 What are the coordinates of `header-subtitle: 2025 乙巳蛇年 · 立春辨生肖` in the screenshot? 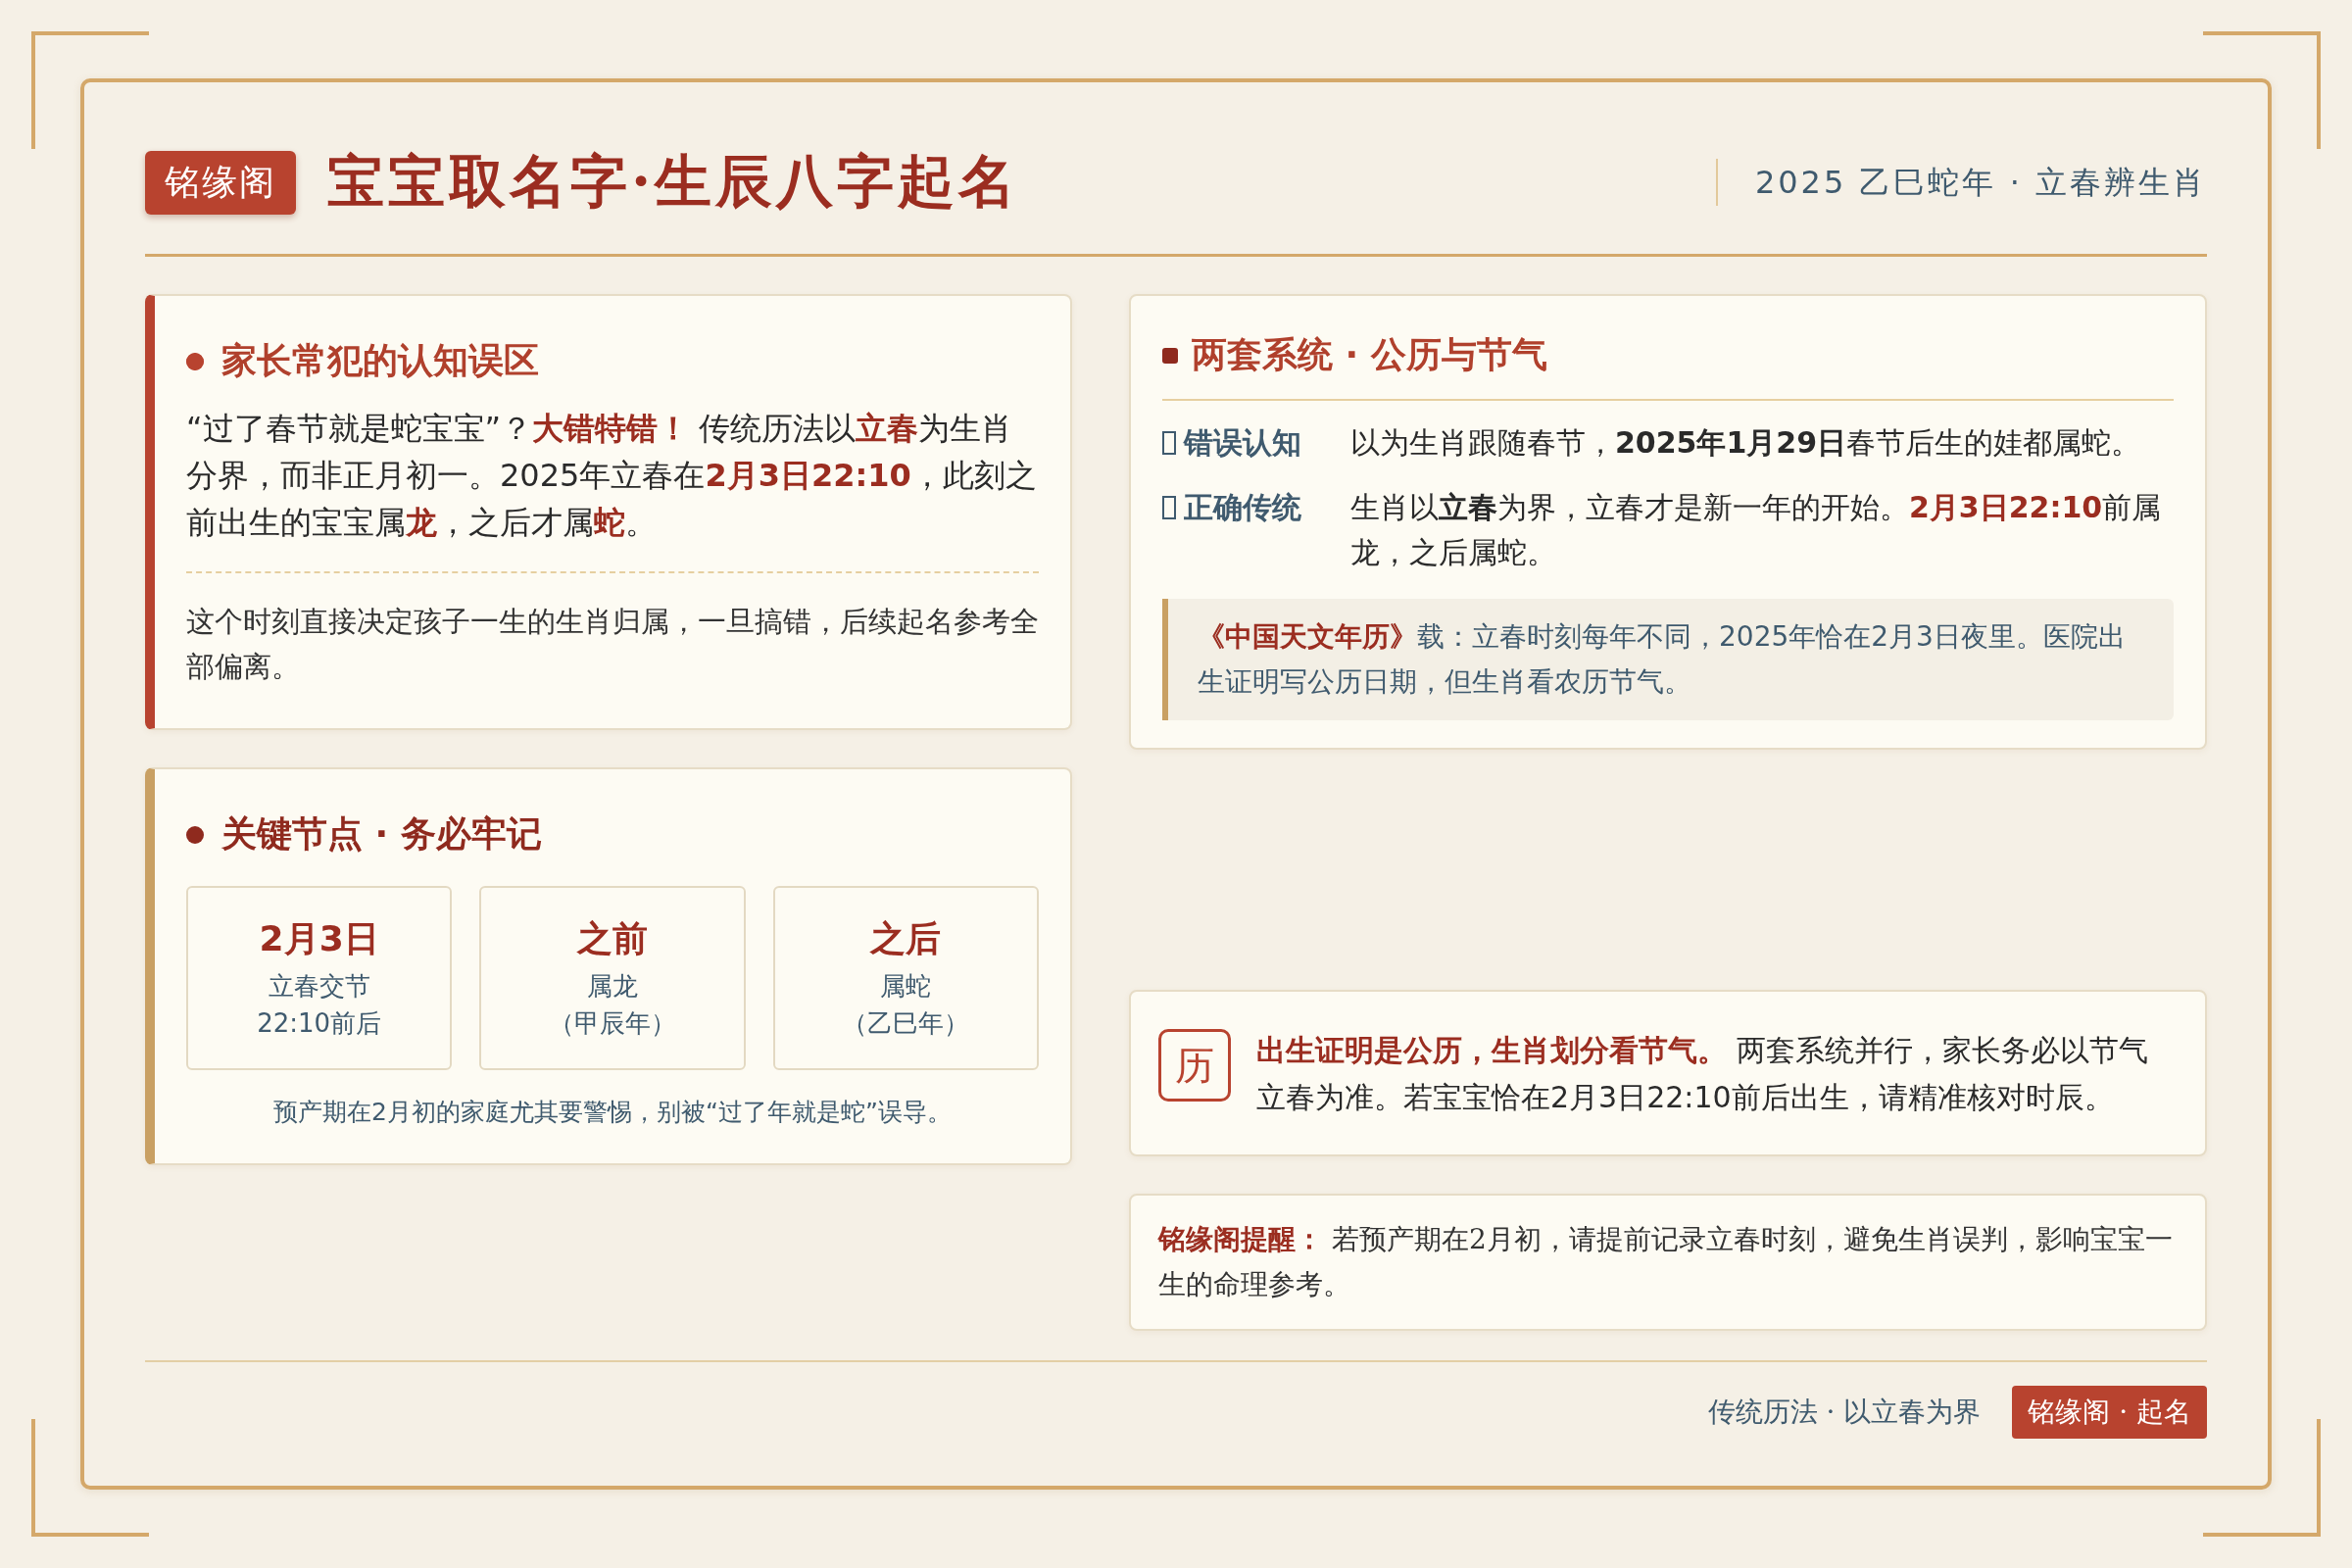 It's located at (1961, 182).